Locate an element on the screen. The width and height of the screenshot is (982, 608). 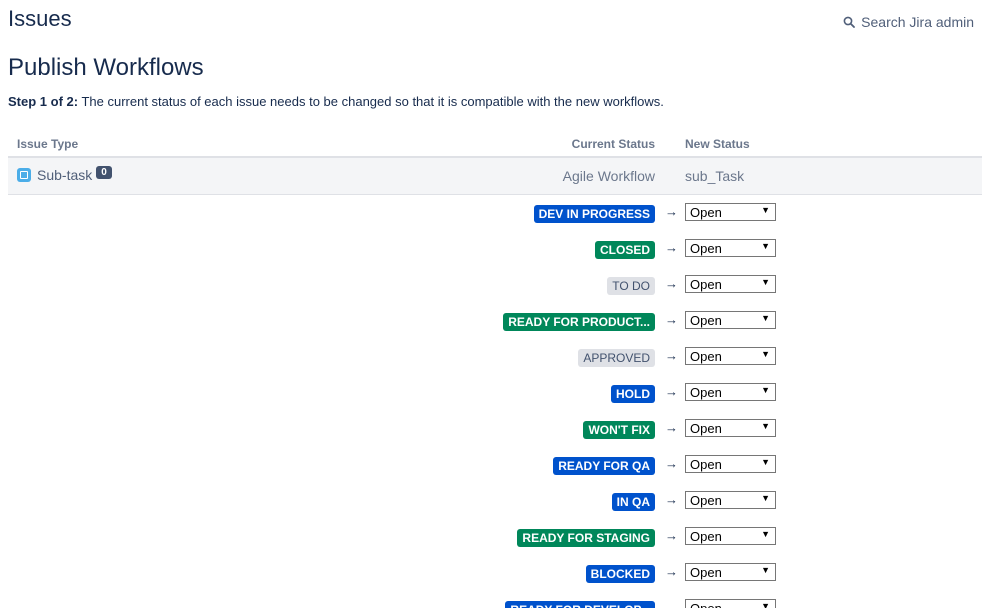
table-row: READY FOR PRODUCT... → Open ▼ is located at coordinates (495, 321).